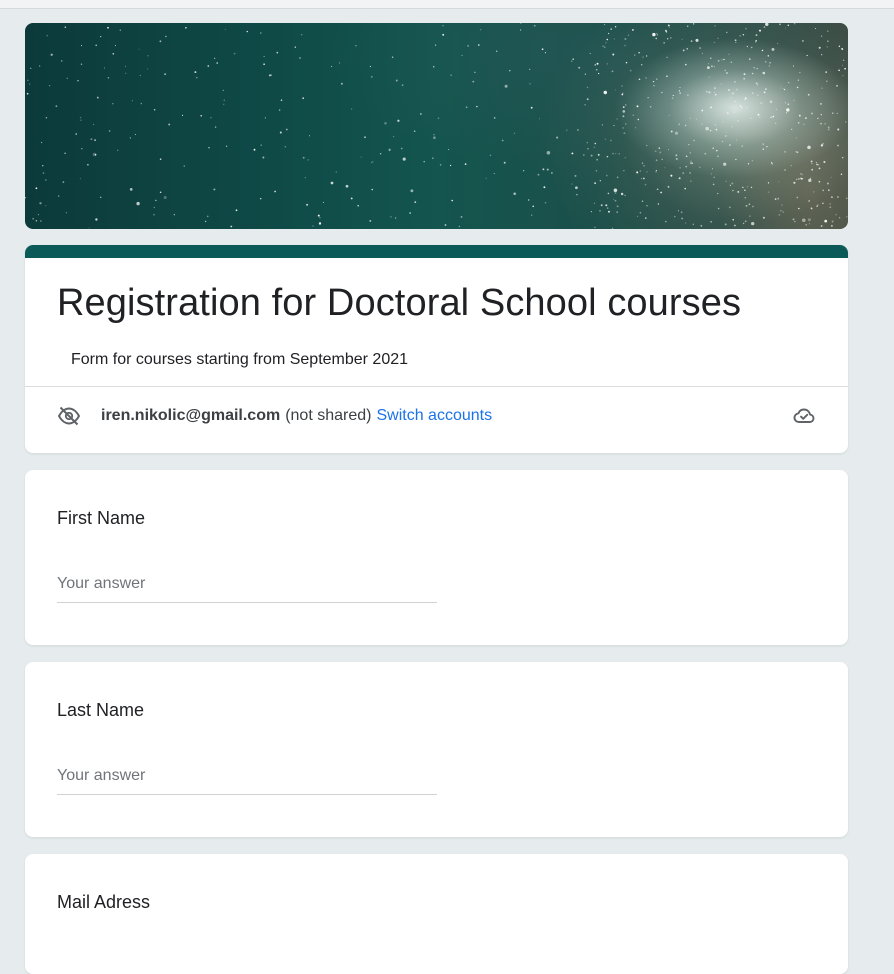 Image resolution: width=894 pixels, height=974 pixels. Describe the element at coordinates (436, 914) in the screenshot. I see `question-card-mail-address: Mail Adress` at that location.